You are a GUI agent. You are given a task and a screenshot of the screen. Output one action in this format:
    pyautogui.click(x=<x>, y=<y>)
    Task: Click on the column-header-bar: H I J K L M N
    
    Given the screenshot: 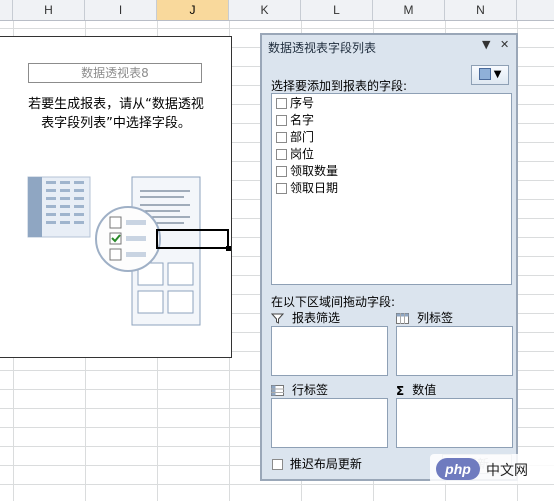 What is the action you would take?
    pyautogui.click(x=277, y=10)
    